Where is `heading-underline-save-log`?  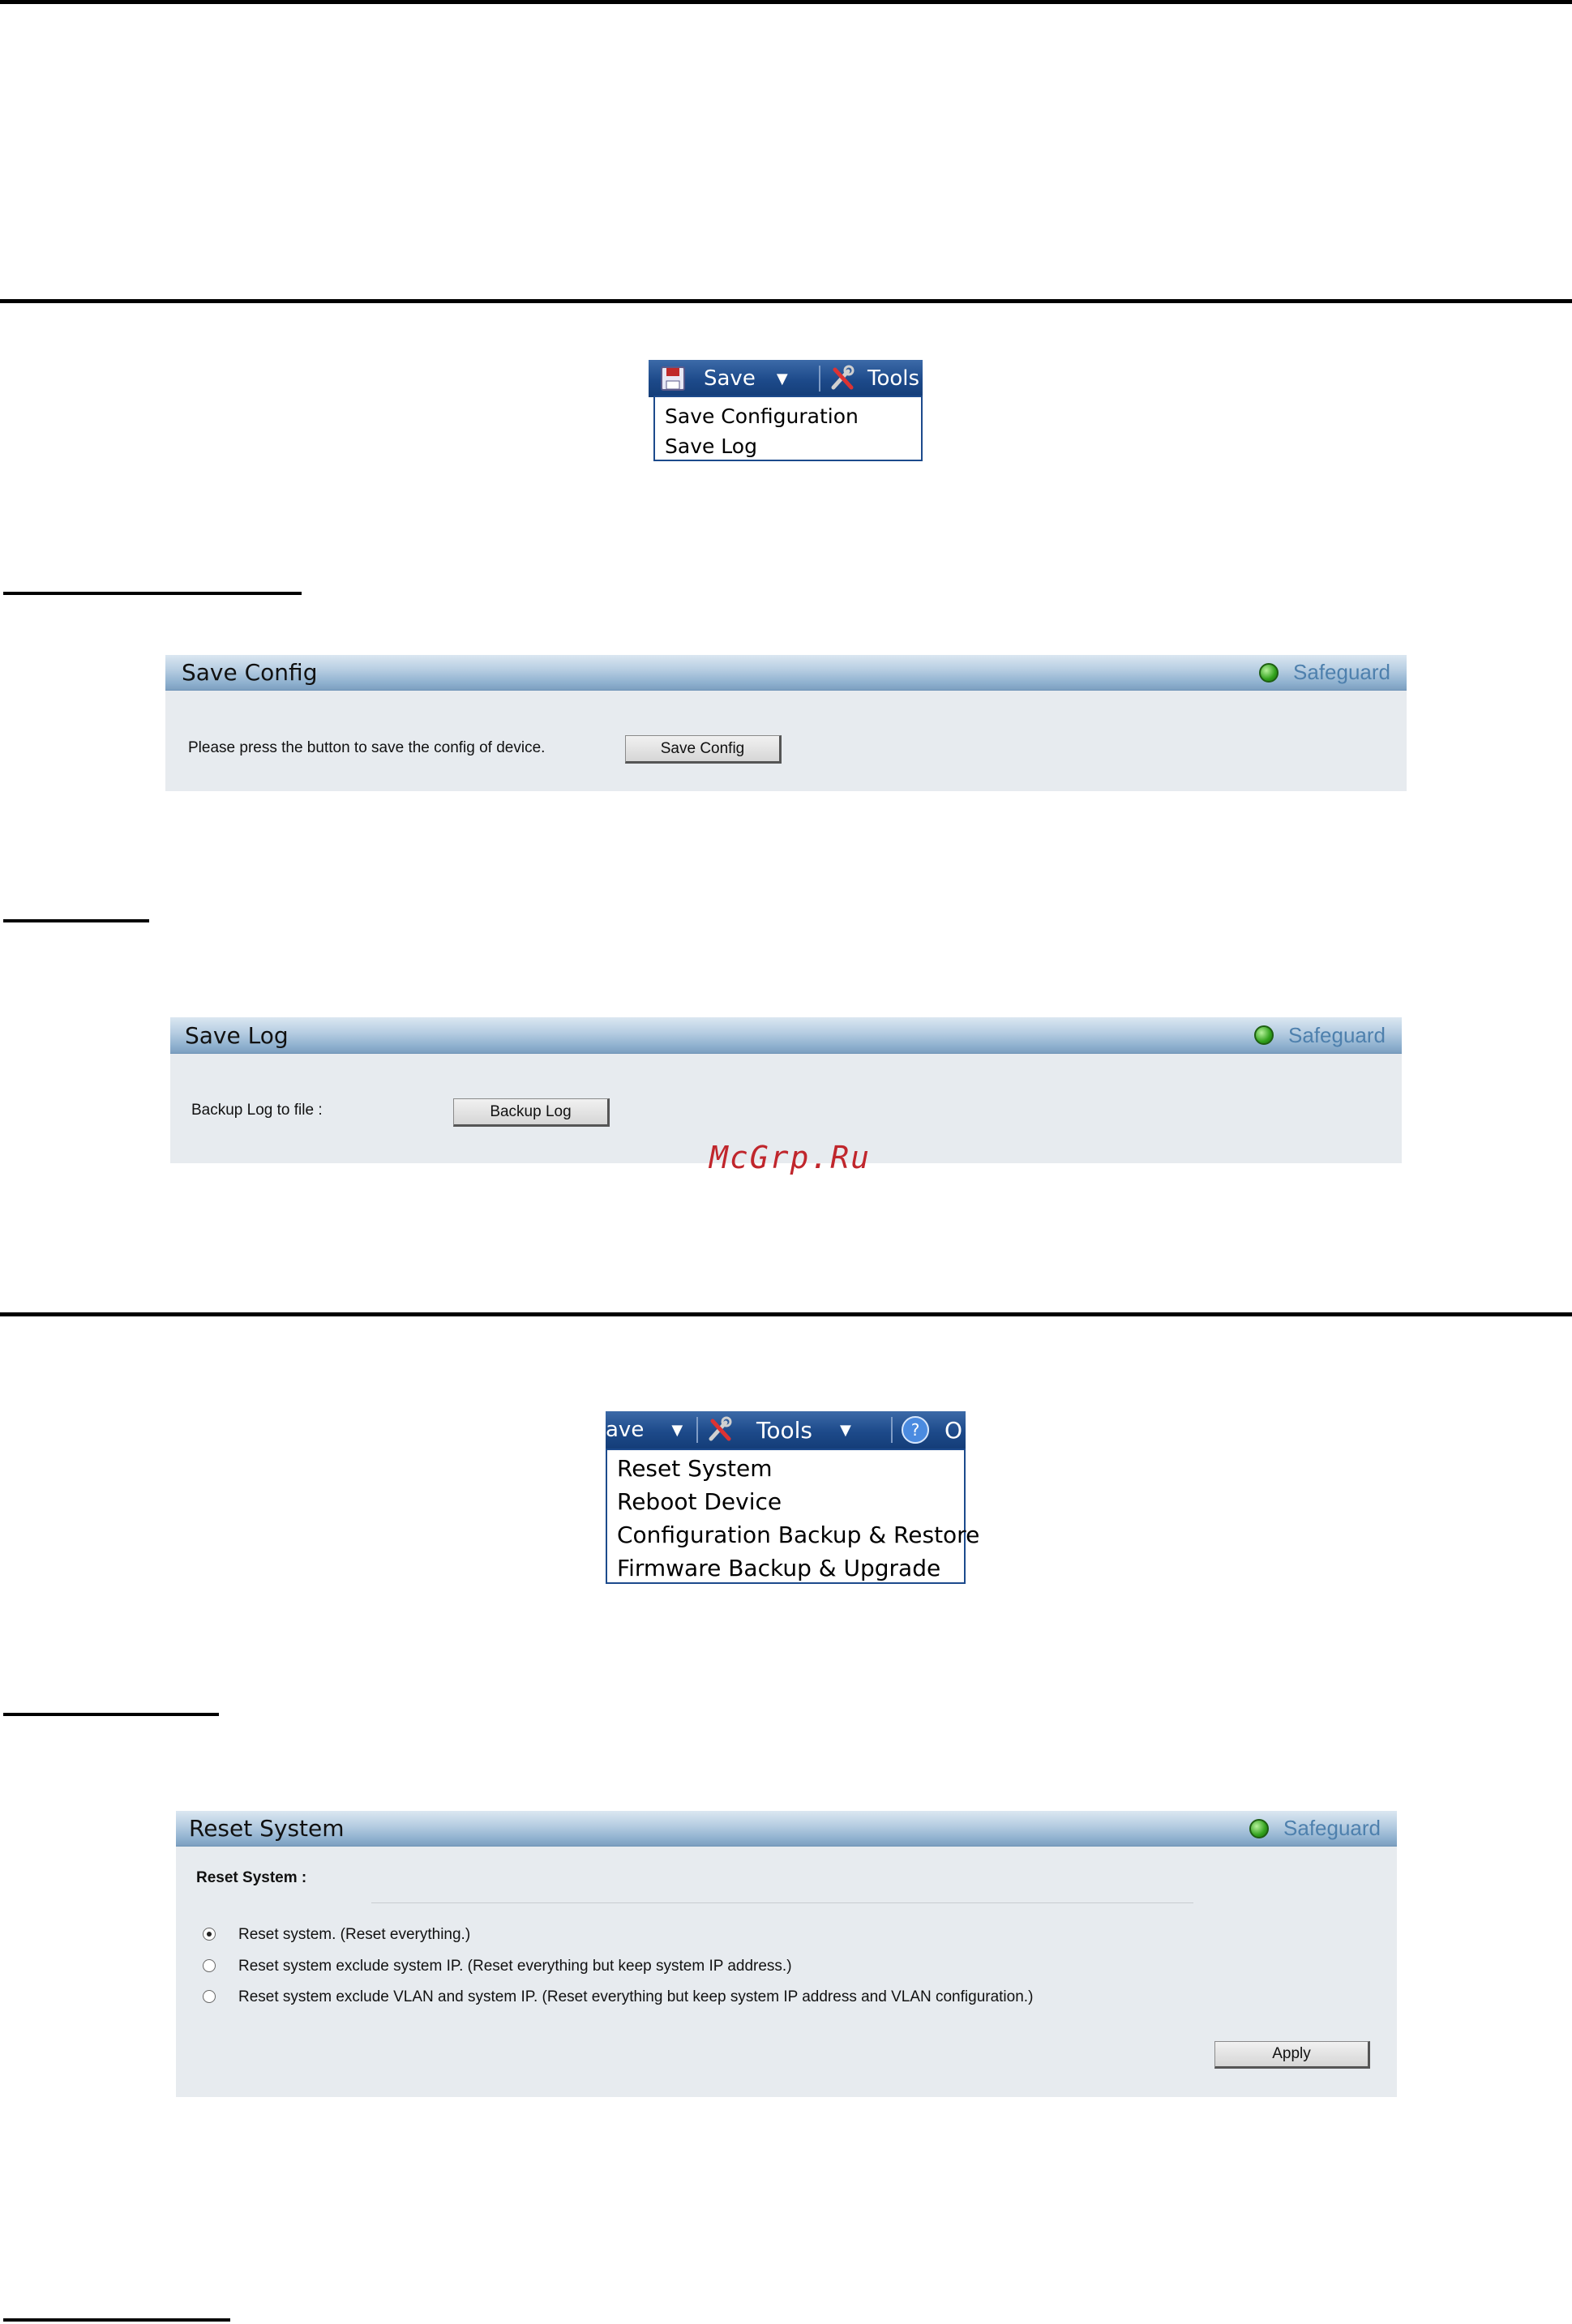 heading-underline-save-log is located at coordinates (76, 920).